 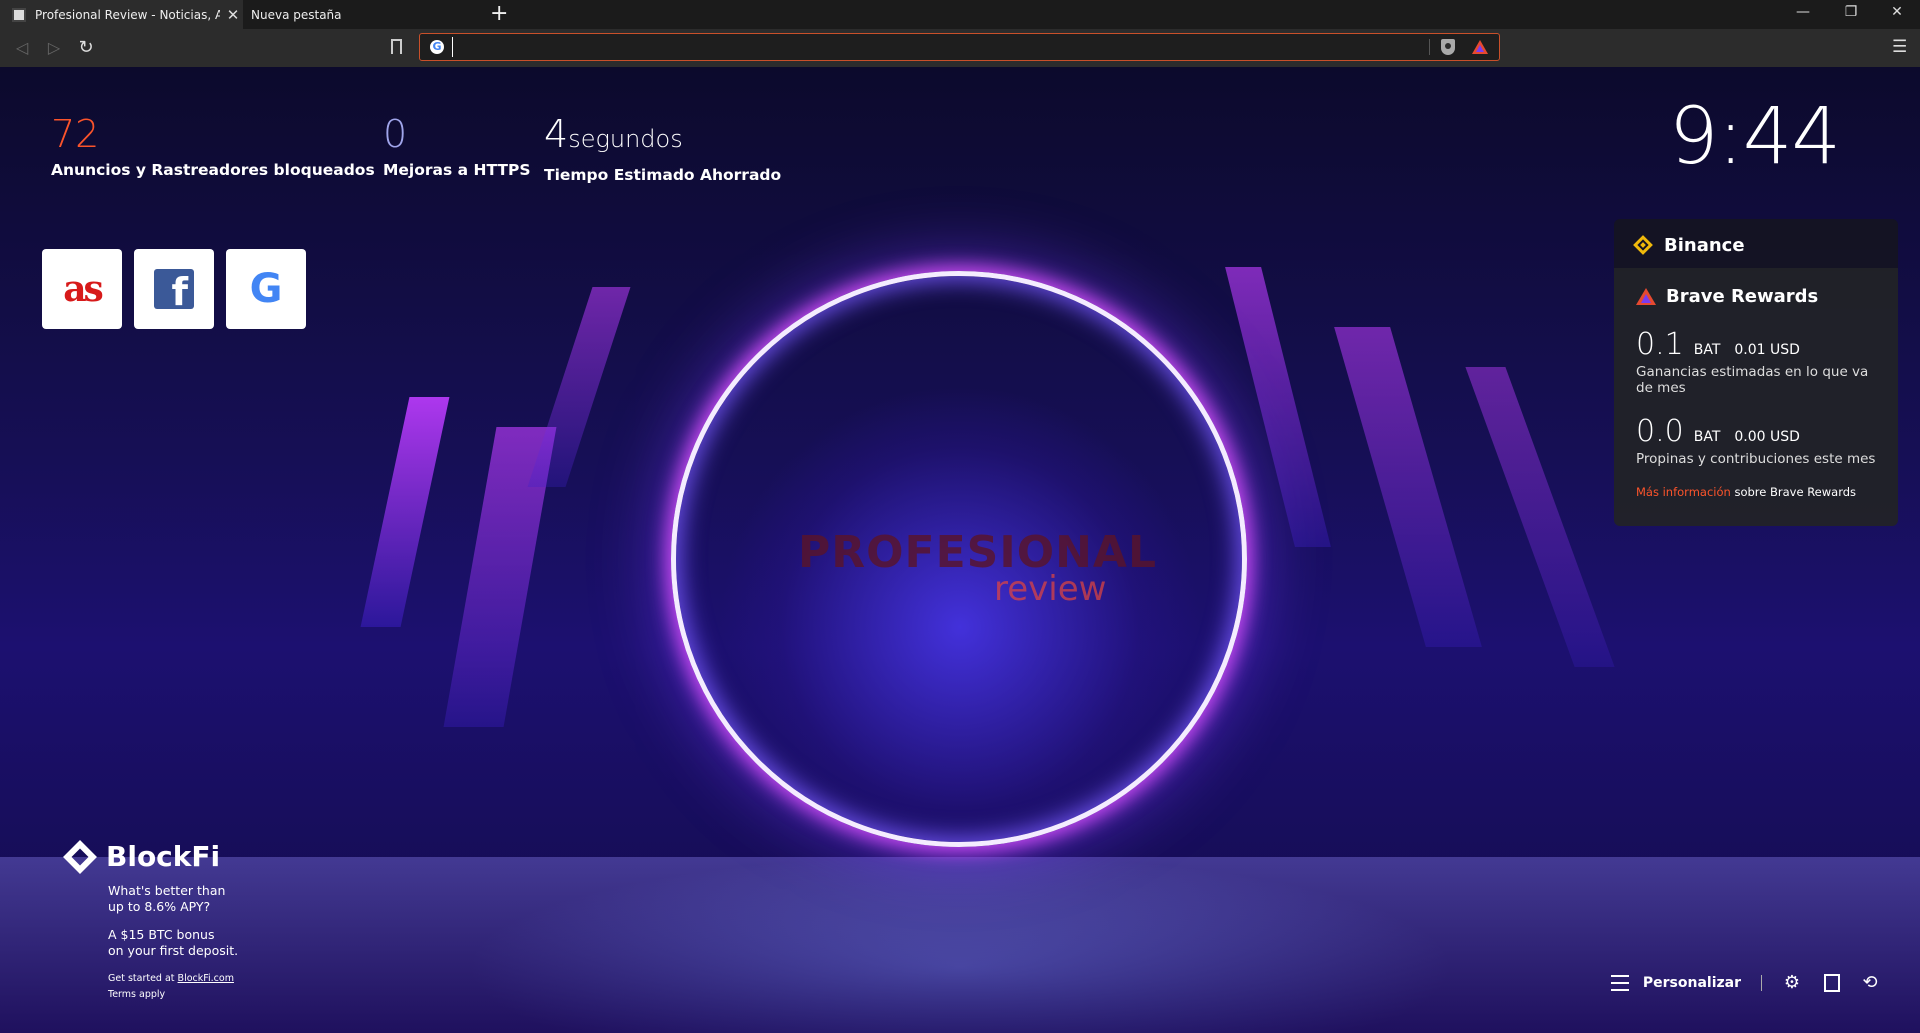 What do you see at coordinates (167, 890) in the screenshot?
I see `blockfi-line: What's better than` at bounding box center [167, 890].